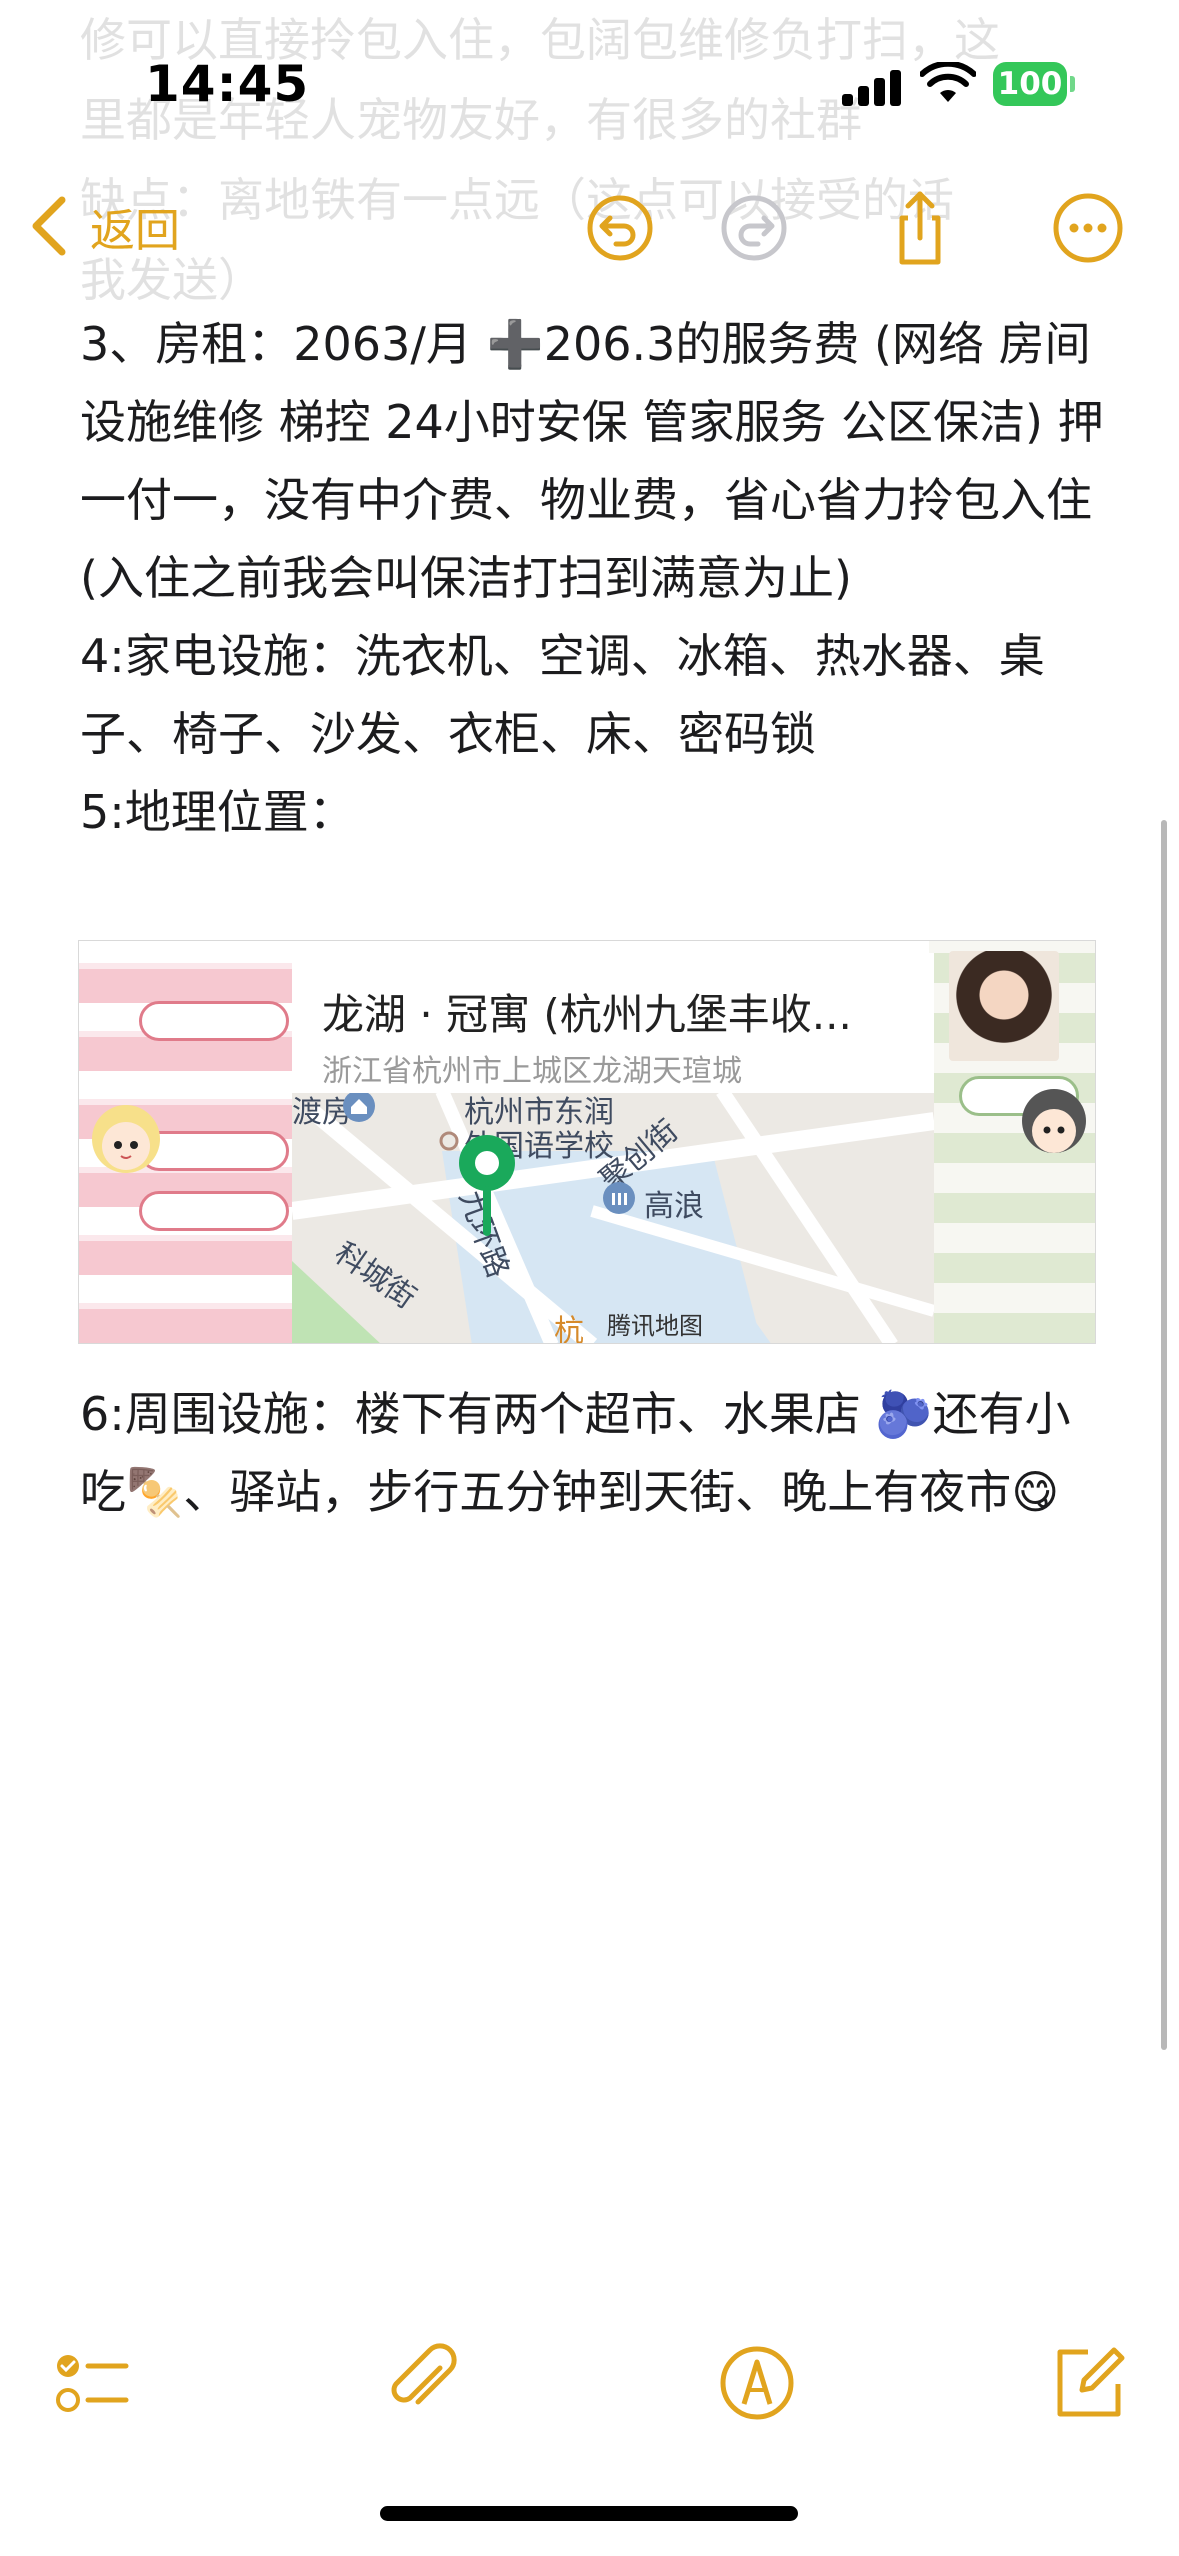 The image size is (1179, 2556). What do you see at coordinates (214, 1021) in the screenshot?
I see `sticker-decoration` at bounding box center [214, 1021].